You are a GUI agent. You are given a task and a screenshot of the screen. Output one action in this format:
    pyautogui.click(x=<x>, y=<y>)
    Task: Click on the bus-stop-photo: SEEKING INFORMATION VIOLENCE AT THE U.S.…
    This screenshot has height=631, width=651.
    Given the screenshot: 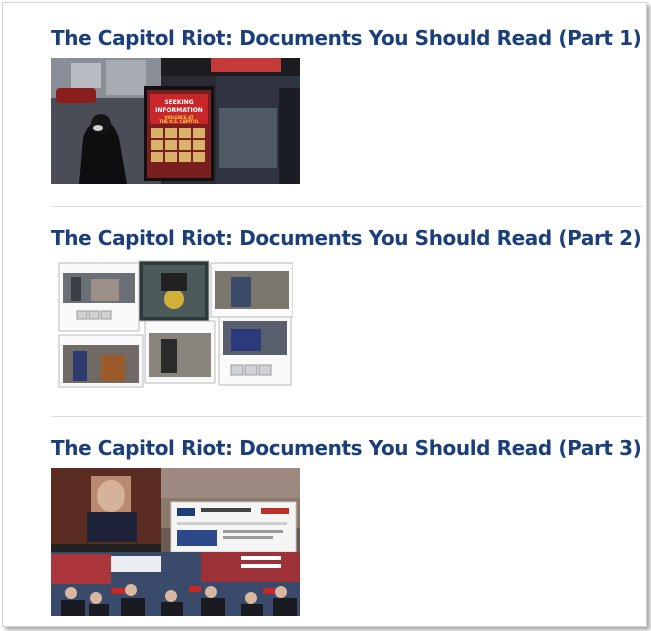 What is the action you would take?
    pyautogui.click(x=175, y=121)
    